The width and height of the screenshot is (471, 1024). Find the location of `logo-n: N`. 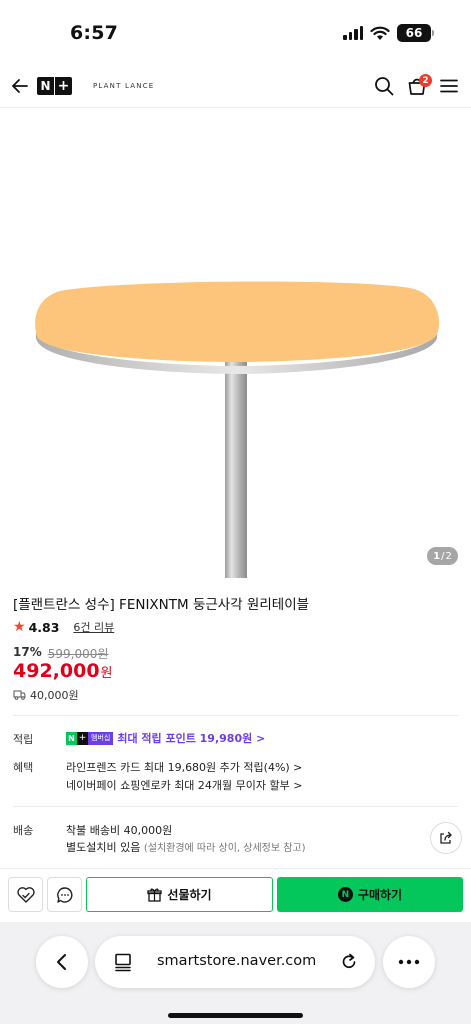

logo-n: N is located at coordinates (45, 86).